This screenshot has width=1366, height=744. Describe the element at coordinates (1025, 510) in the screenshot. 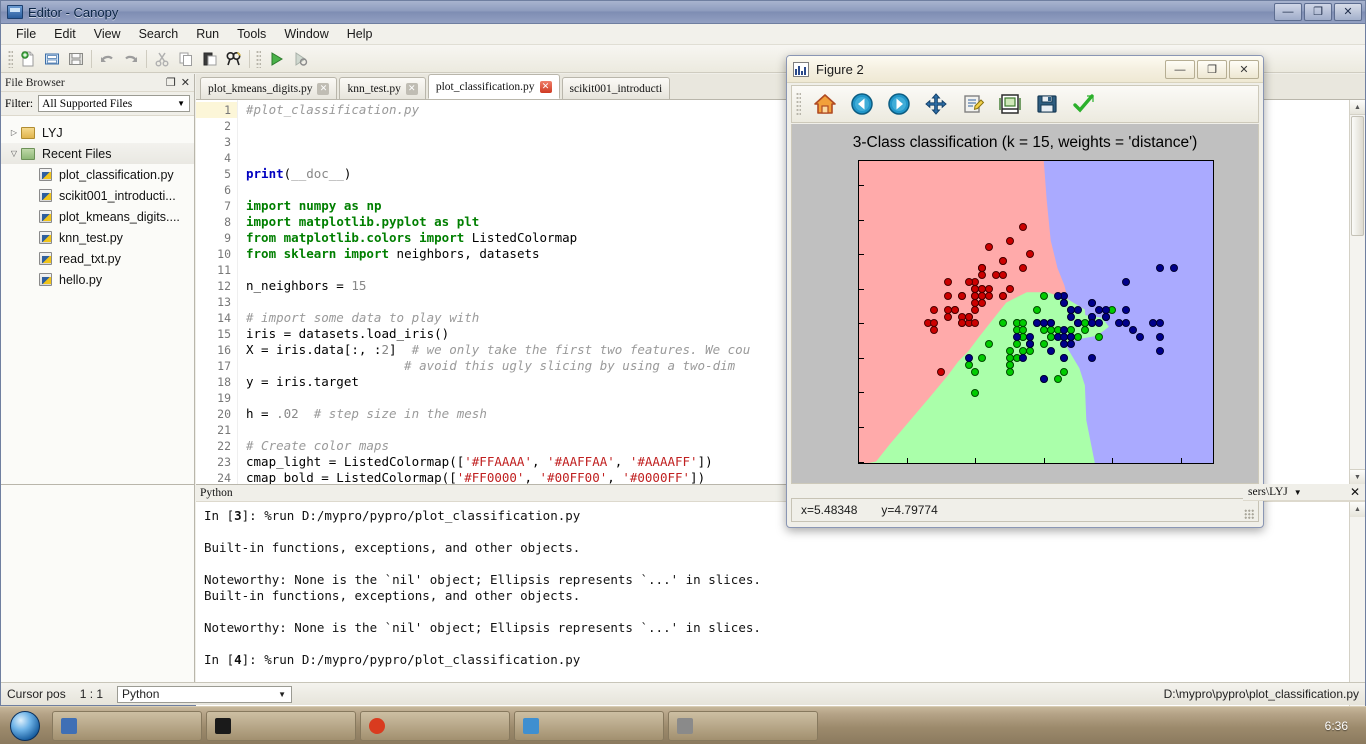

I see `figure-status-bar: x=5.48348 y=4.79774` at that location.